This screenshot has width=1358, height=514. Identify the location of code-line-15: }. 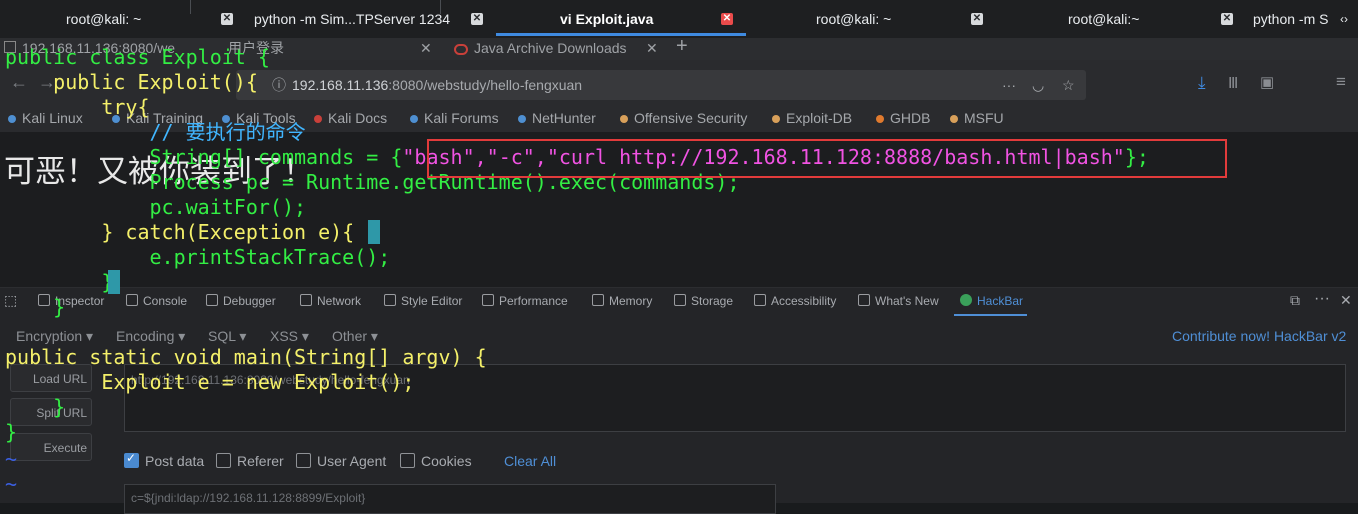
(11, 432).